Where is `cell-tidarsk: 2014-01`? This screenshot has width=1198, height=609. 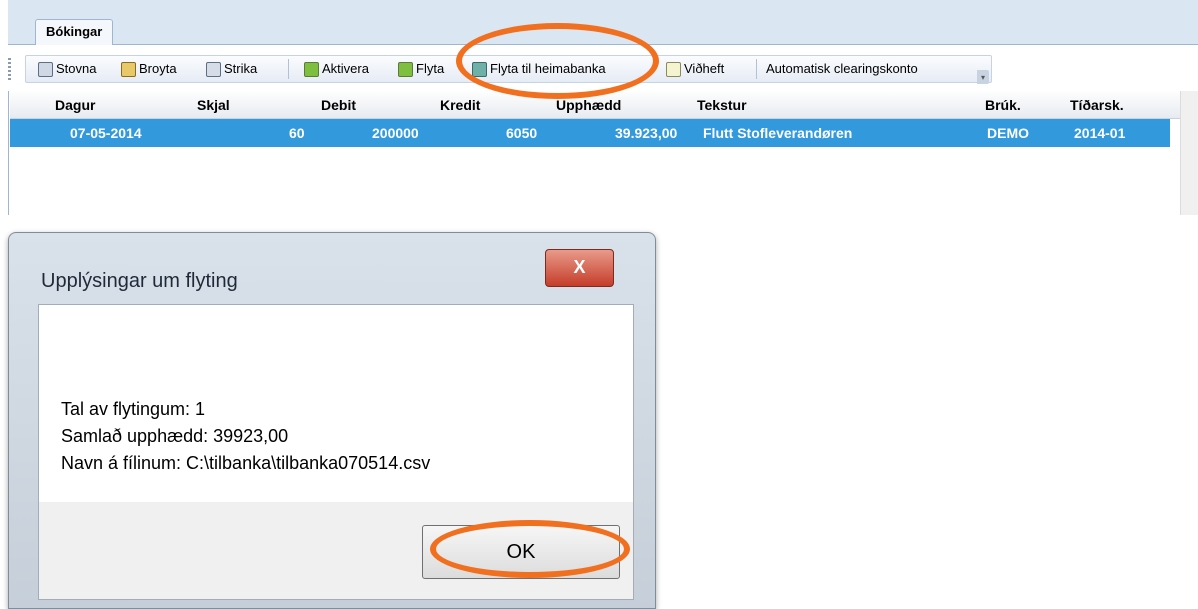 cell-tidarsk: 2014-01 is located at coordinates (1100, 133).